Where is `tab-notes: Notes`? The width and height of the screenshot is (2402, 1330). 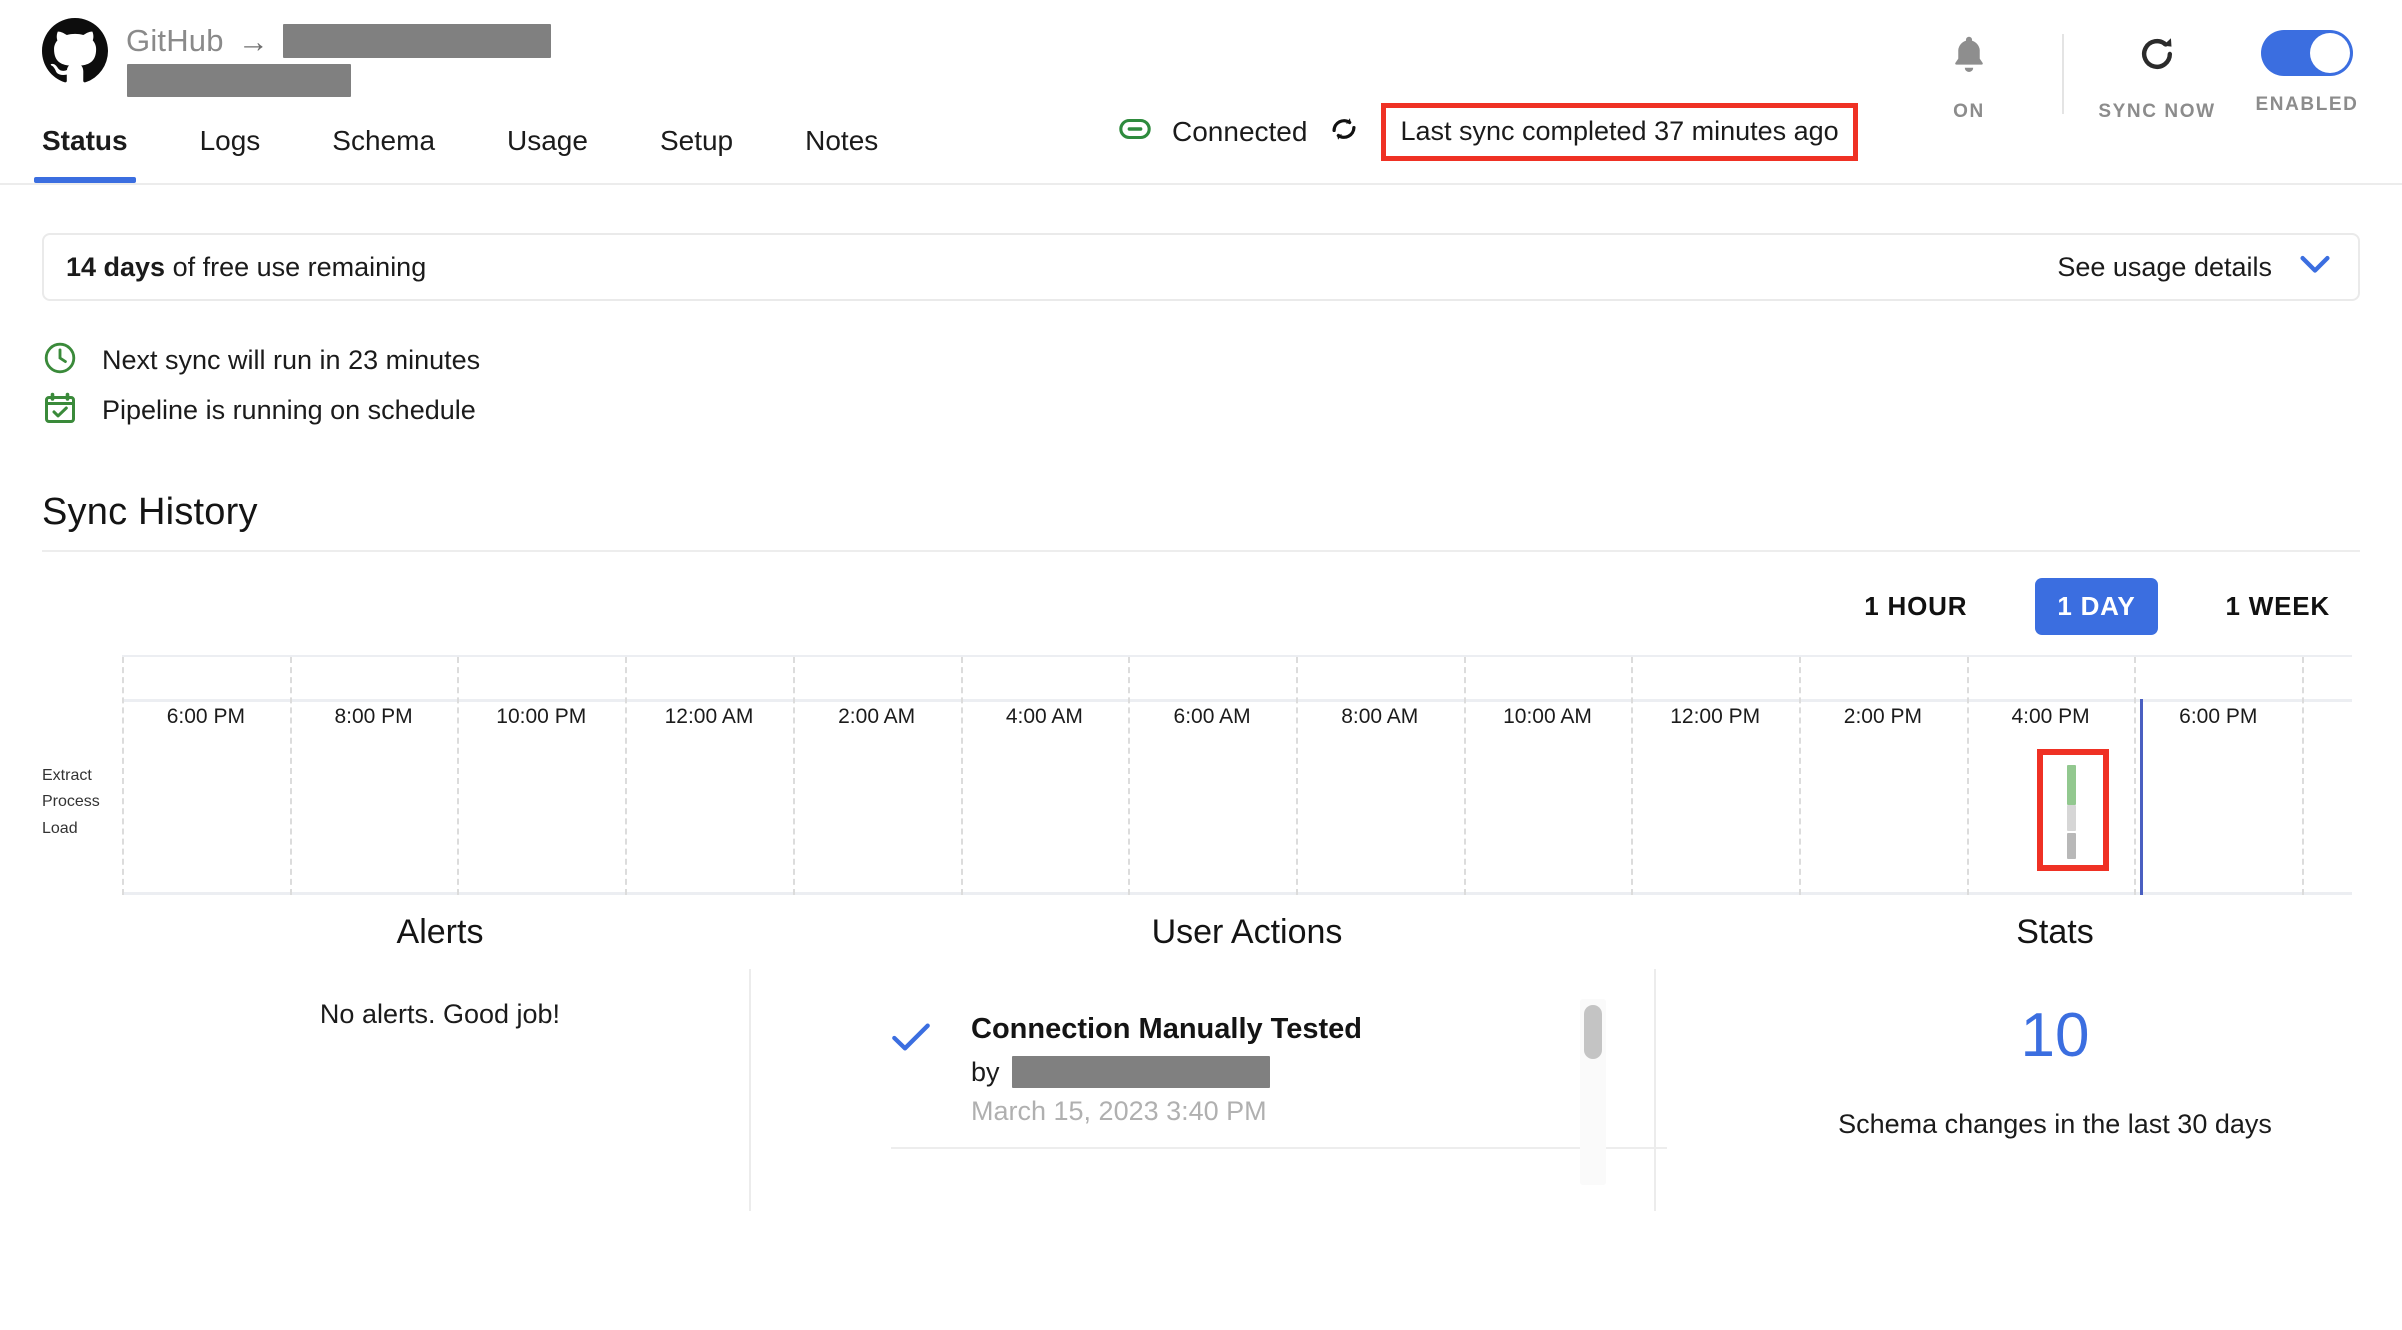 tab-notes: Notes is located at coordinates (841, 154).